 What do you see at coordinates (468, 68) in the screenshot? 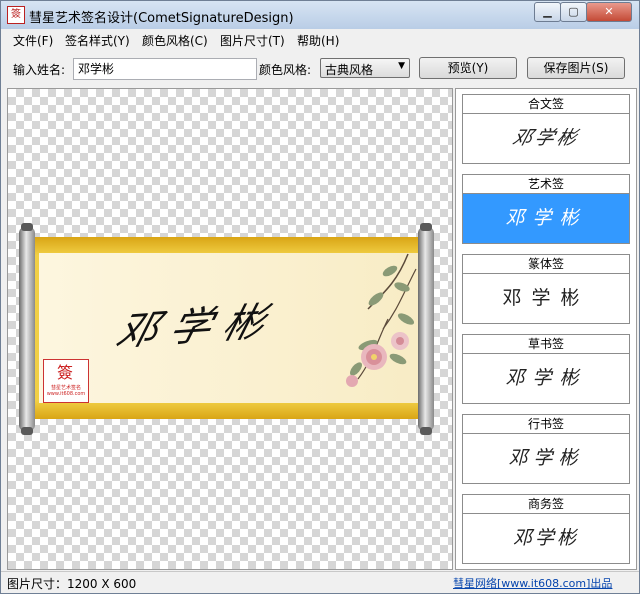
I see `preview-button: 预览(Y)` at bounding box center [468, 68].